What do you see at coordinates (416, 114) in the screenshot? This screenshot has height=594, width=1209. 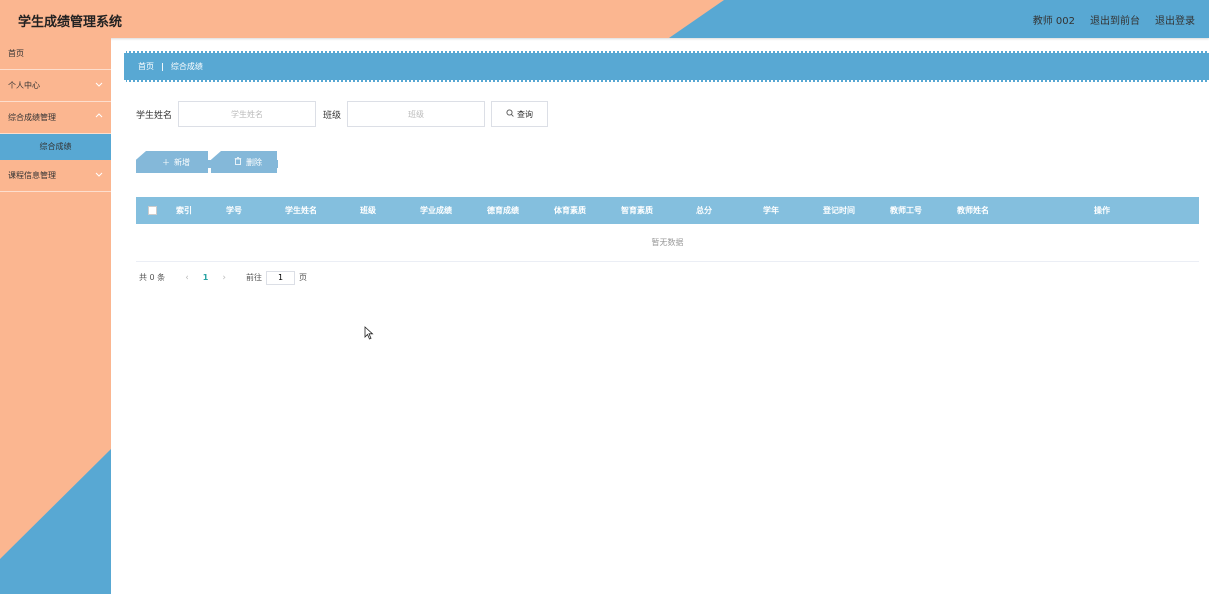 I see `class-input` at bounding box center [416, 114].